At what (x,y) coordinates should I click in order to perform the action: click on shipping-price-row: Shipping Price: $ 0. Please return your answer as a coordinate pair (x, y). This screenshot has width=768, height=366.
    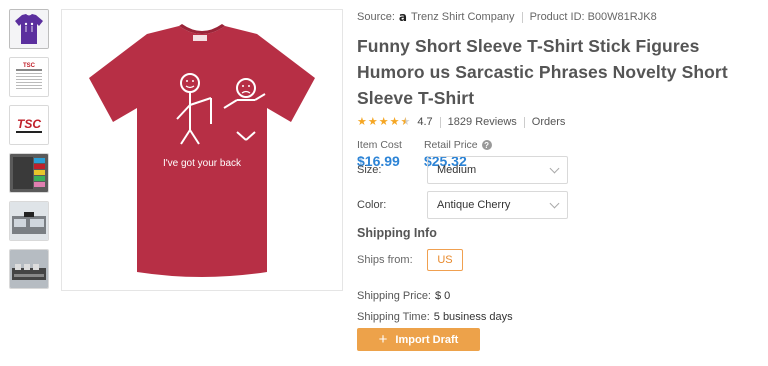
    Looking at the image, I should click on (403, 296).